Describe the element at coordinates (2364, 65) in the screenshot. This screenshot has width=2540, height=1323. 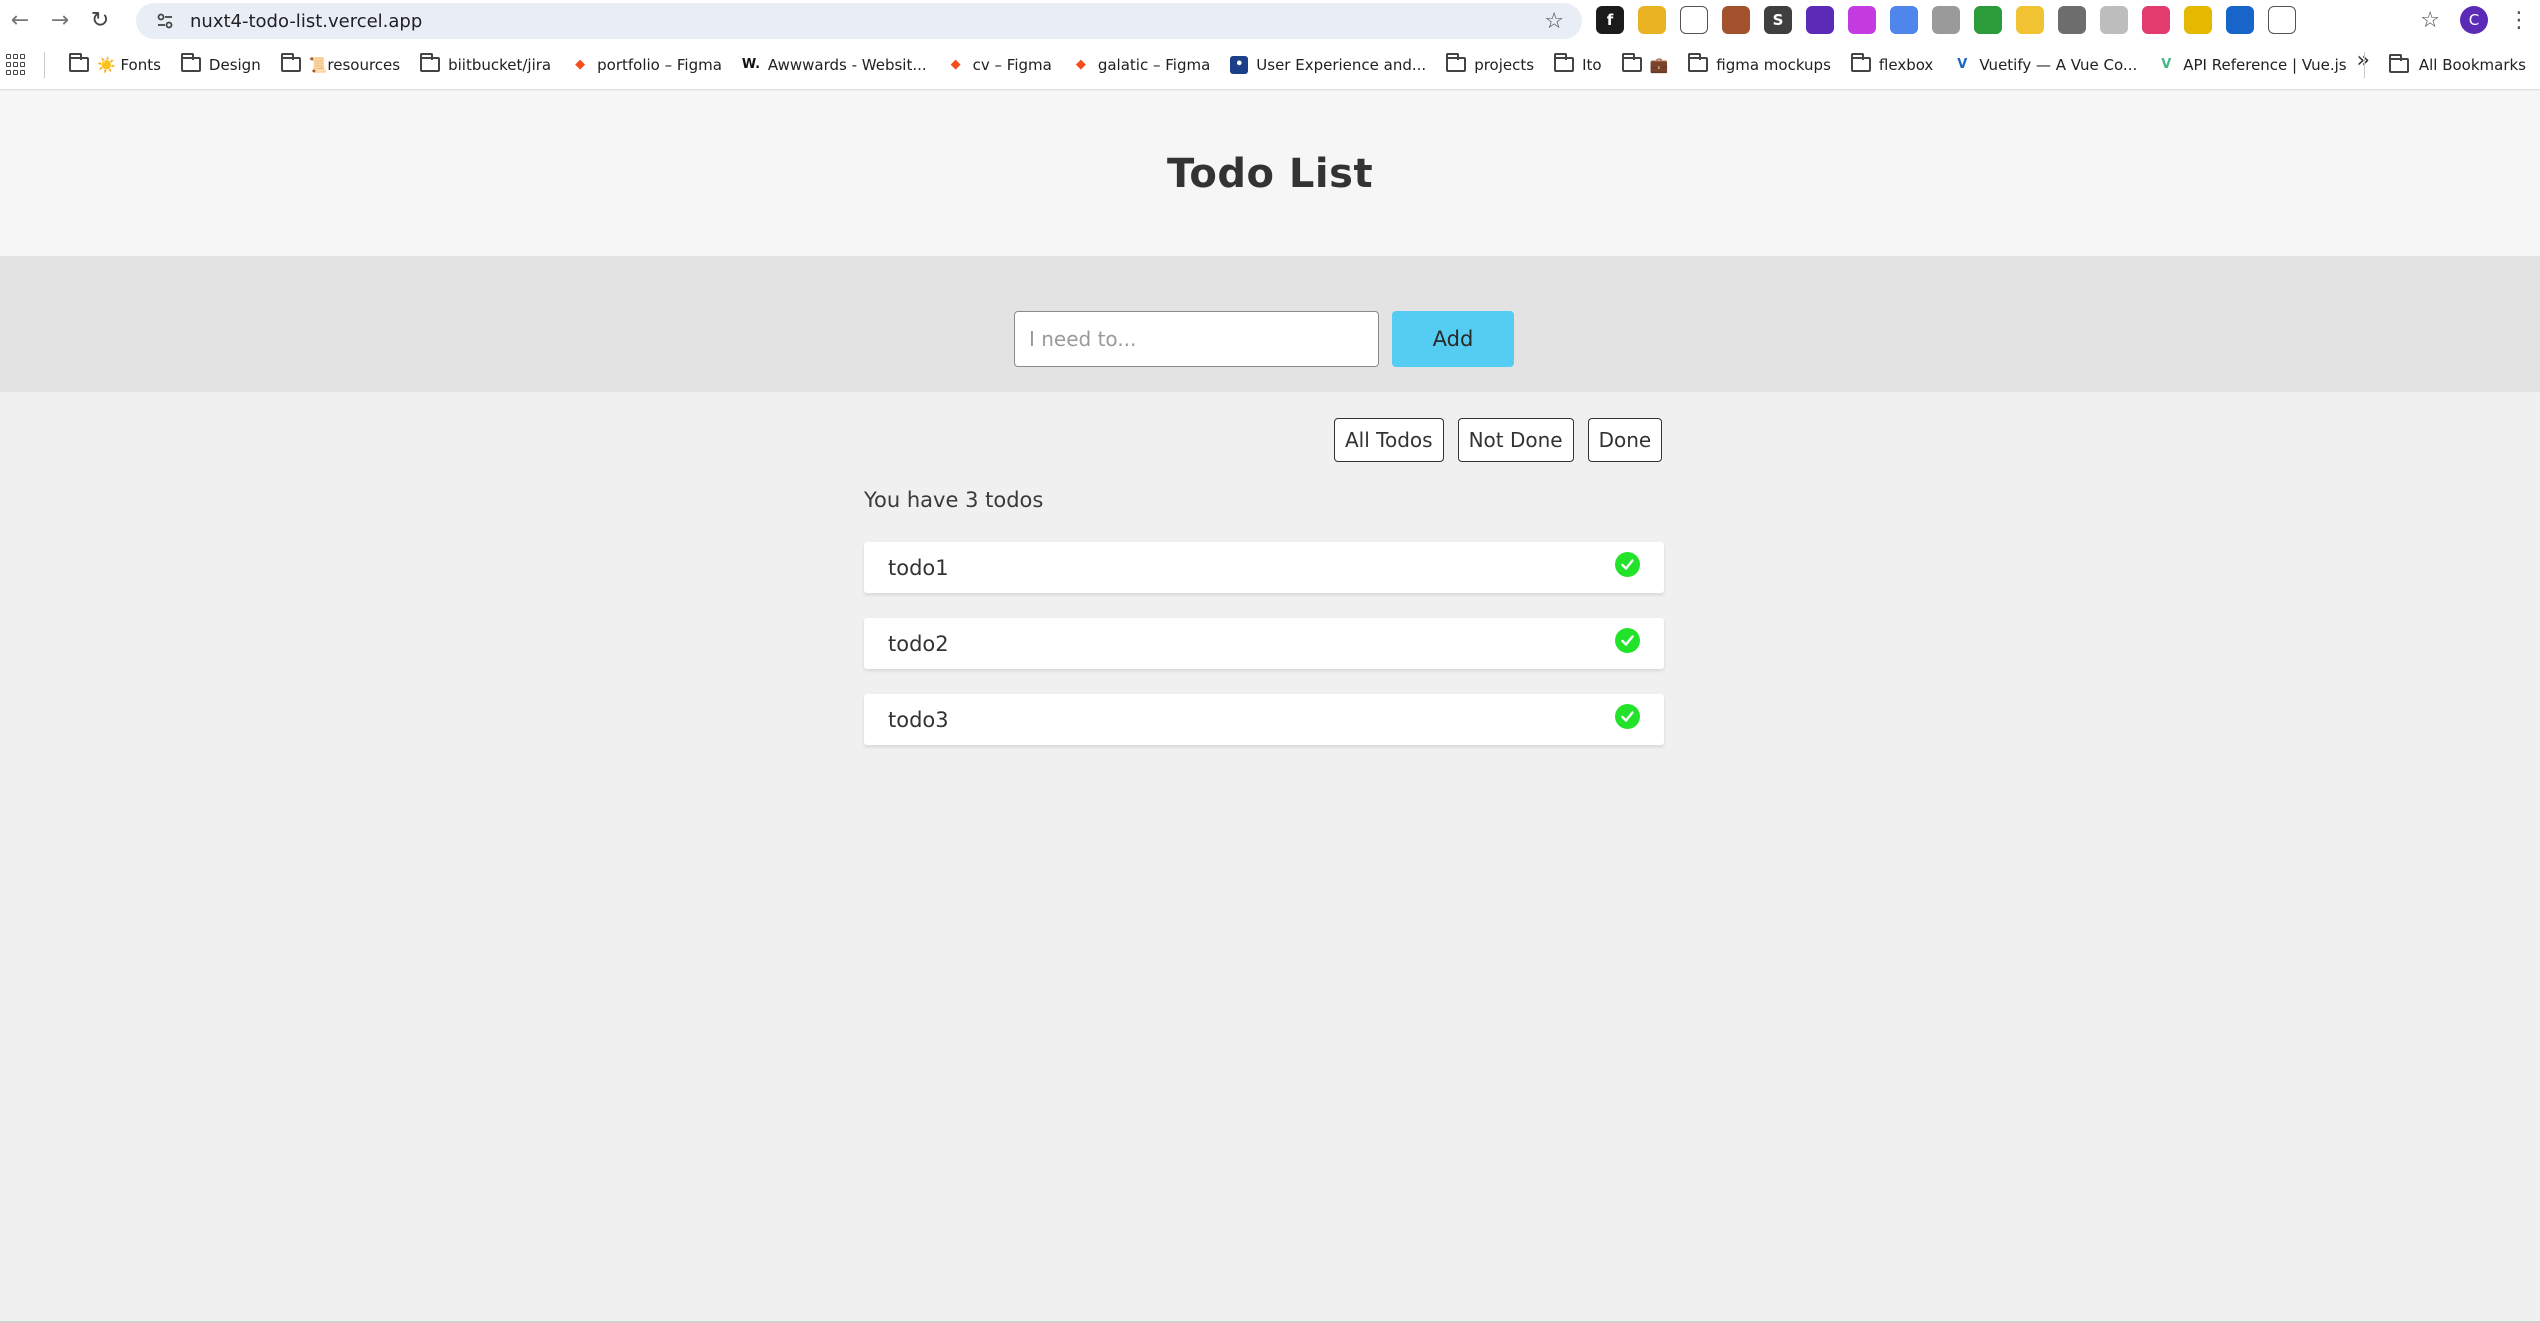
I see `bookmarks-divider` at that location.